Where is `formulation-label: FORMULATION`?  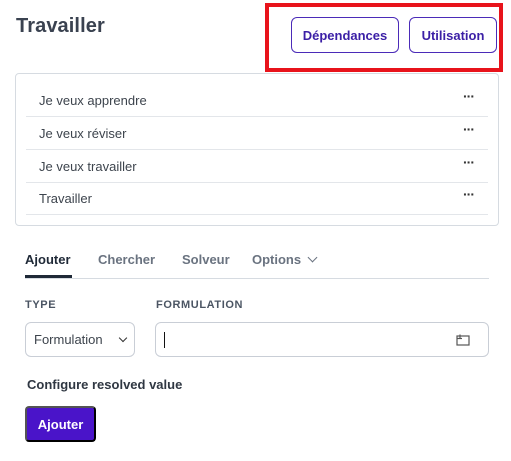 formulation-label: FORMULATION is located at coordinates (200, 305).